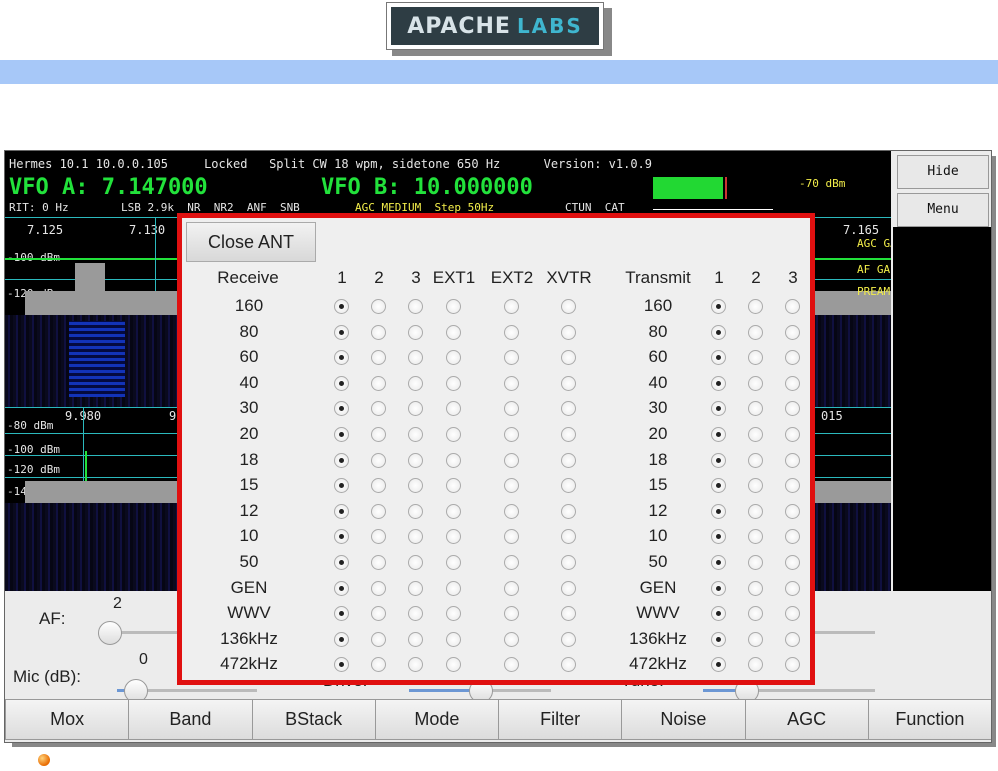 The height and width of the screenshot is (771, 998). I want to click on band-button: Band, so click(190, 719).